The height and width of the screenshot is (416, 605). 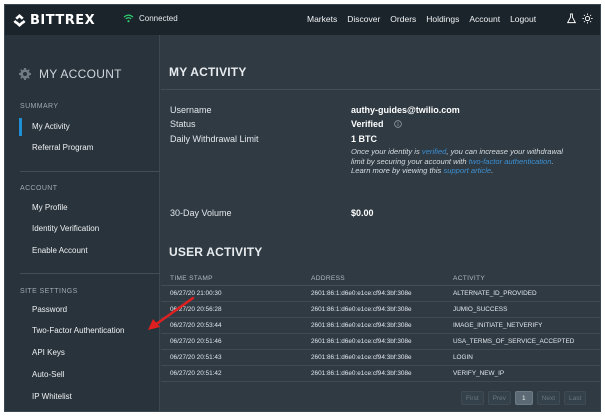 What do you see at coordinates (386, 151) in the screenshot?
I see `note-text: Once your identity is` at bounding box center [386, 151].